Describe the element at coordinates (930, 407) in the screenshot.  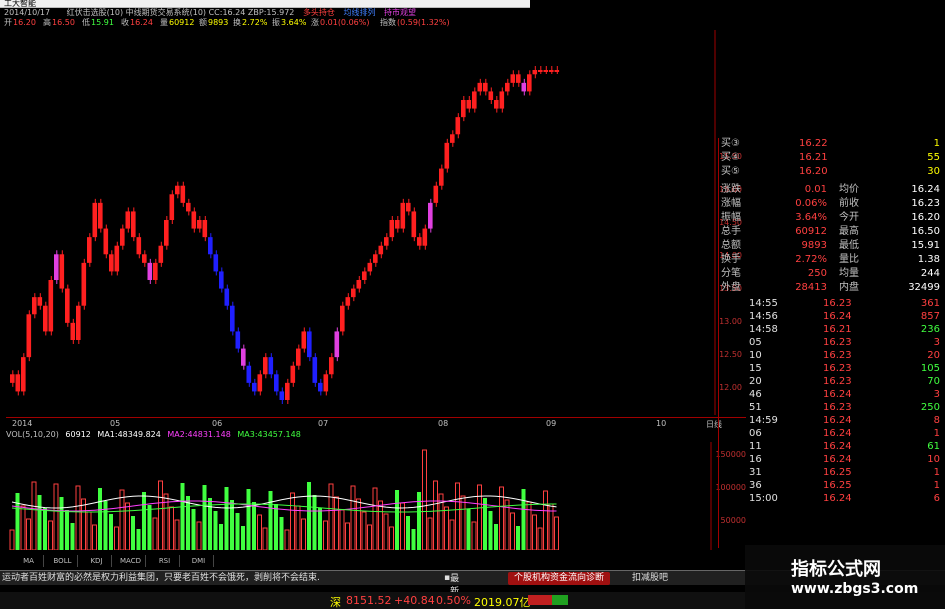
I see `tick-volume: 250` at that location.